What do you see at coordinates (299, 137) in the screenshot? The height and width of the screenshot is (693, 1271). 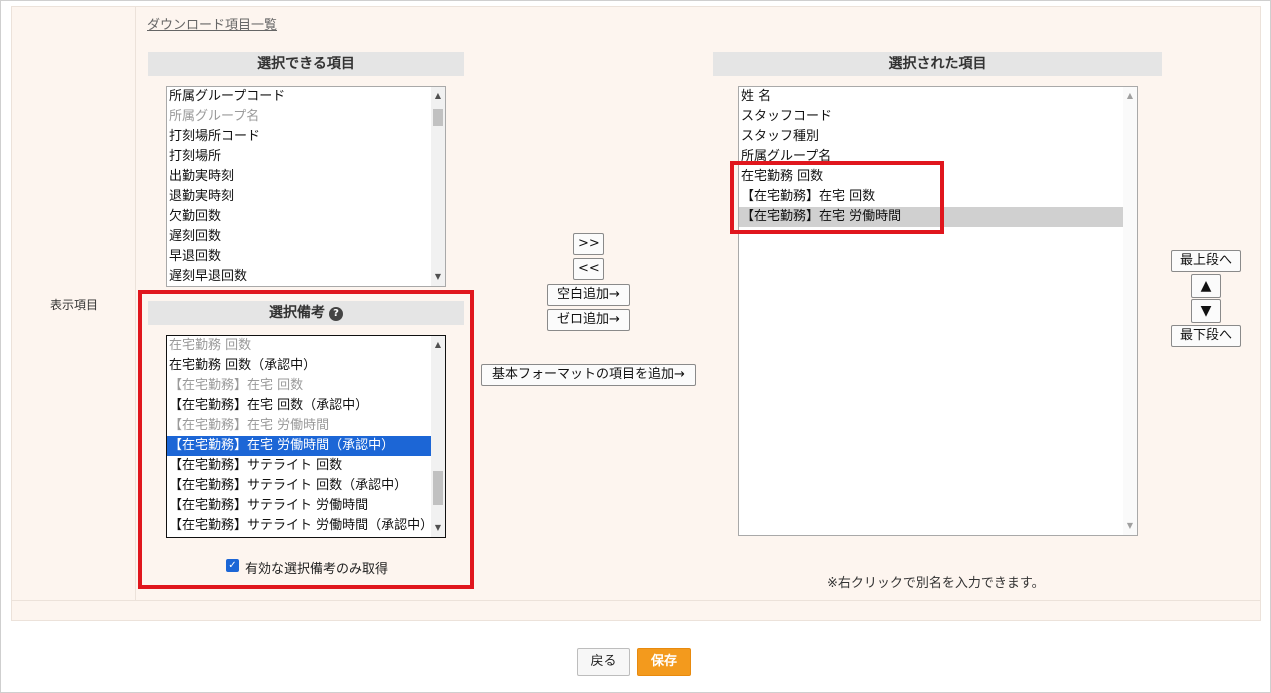 I see `list-item: 打刻場所コード` at bounding box center [299, 137].